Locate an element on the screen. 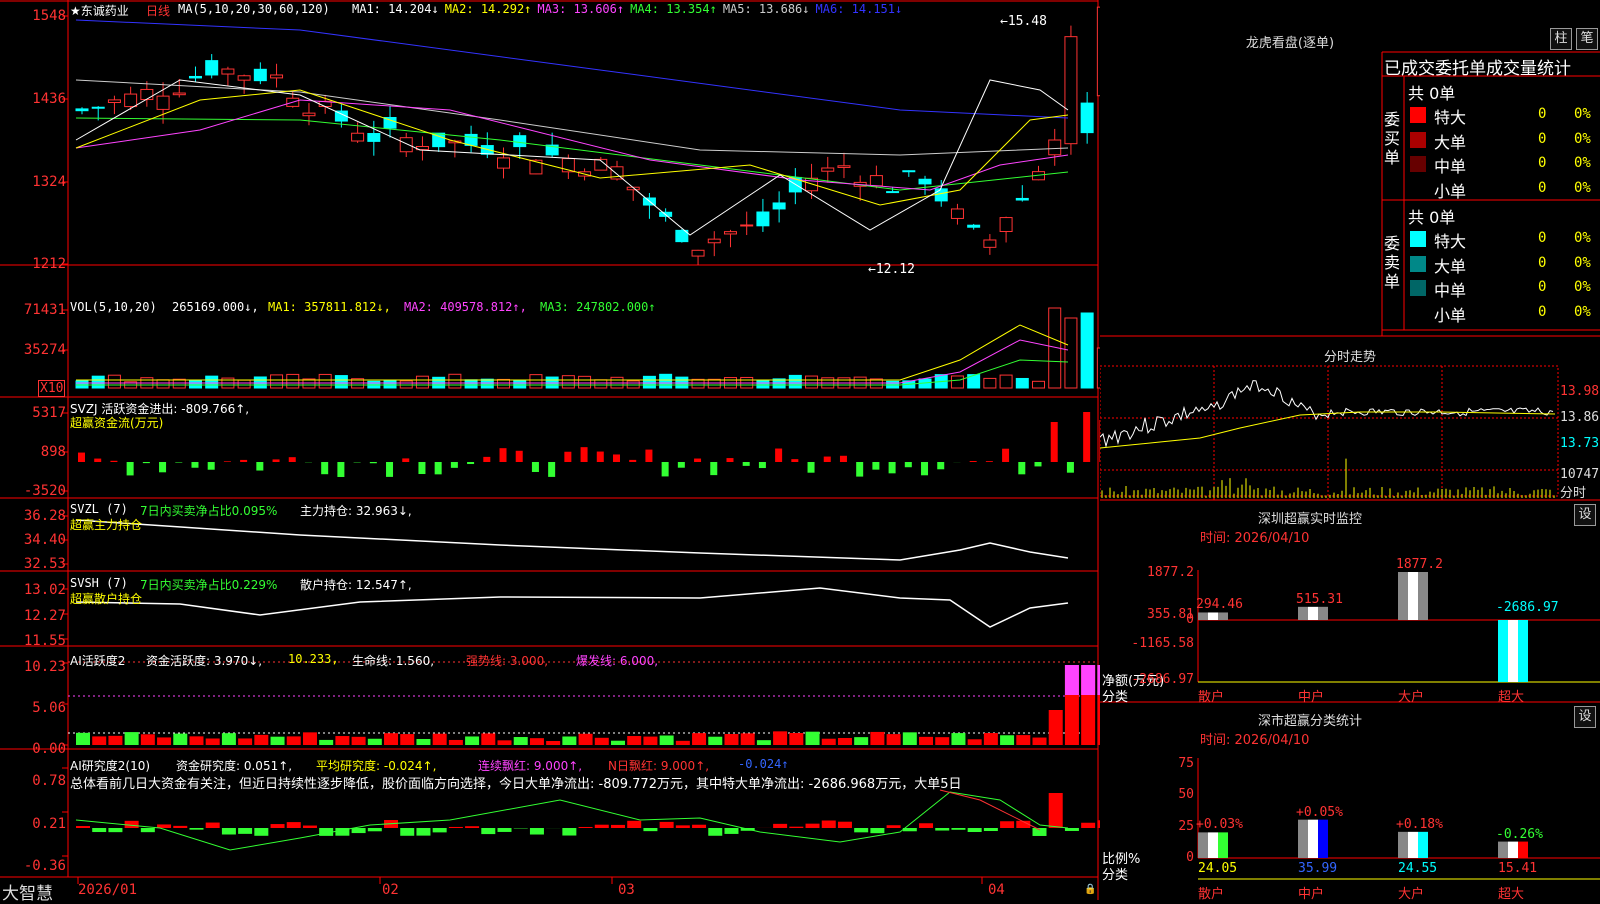 The height and width of the screenshot is (904, 1600). monitor-bar-group is located at coordinates (1513, 651).